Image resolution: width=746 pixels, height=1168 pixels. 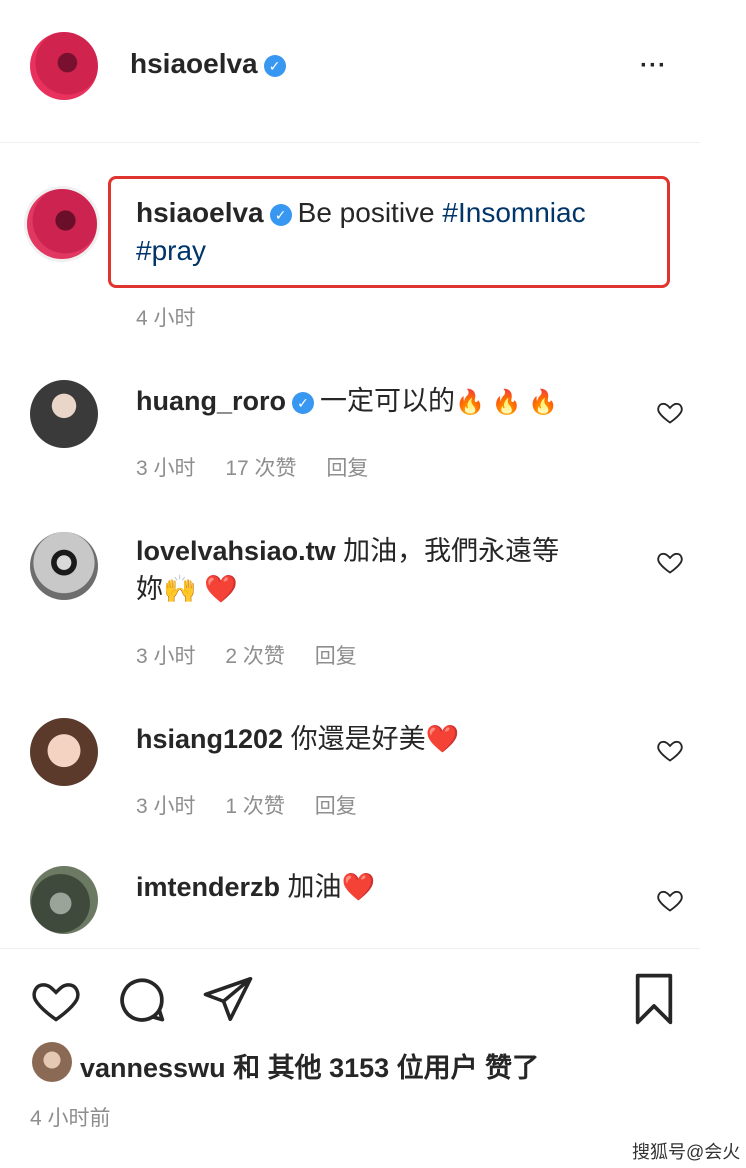 I want to click on caption-time: 4 小时, so click(x=166, y=318).